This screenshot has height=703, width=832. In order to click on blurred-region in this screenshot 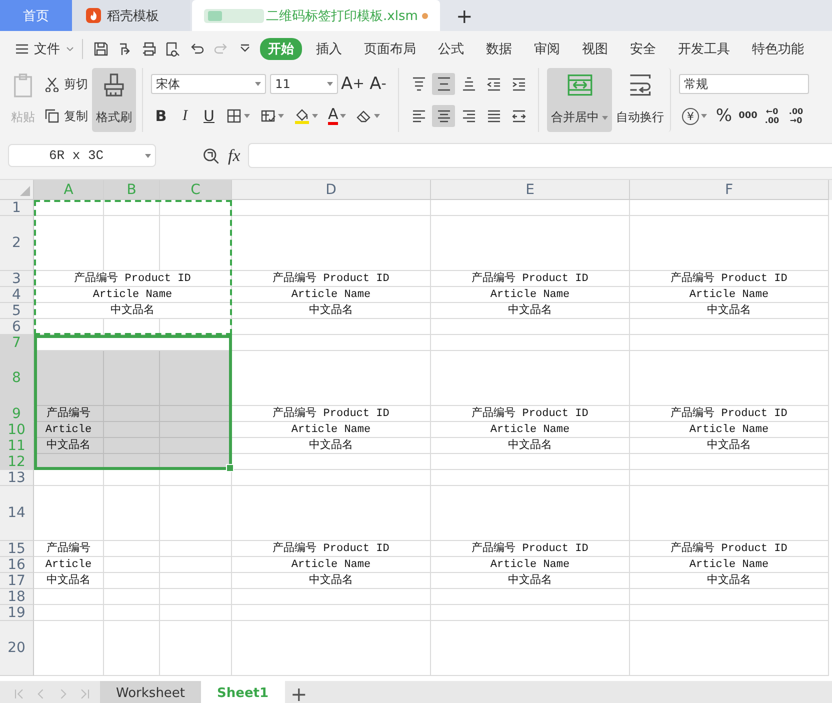, I will do `click(234, 16)`.